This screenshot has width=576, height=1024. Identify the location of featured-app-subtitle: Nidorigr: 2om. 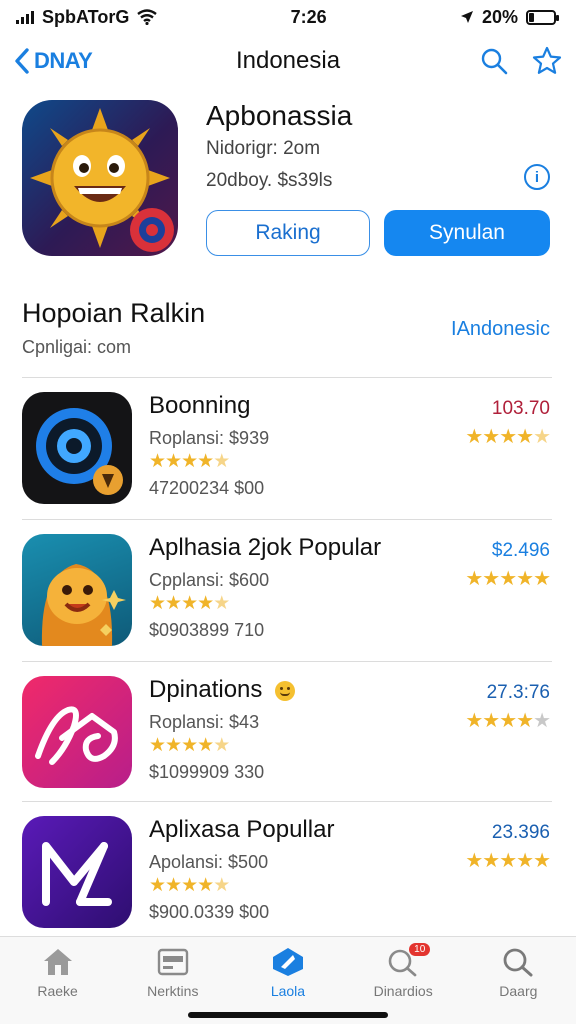
(263, 148).